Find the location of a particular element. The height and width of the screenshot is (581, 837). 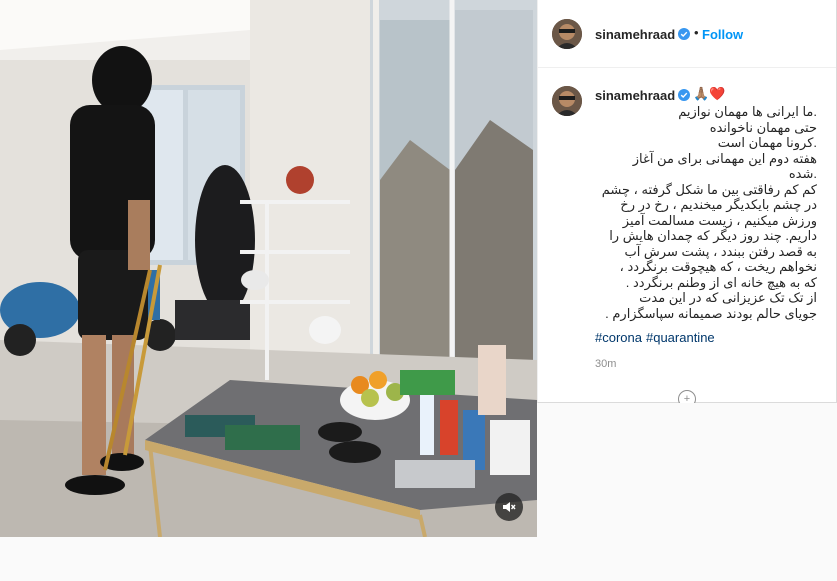

caption-line: جویای حالم بودند صمیمانه سپاسگزارم . is located at coordinates (711, 313).